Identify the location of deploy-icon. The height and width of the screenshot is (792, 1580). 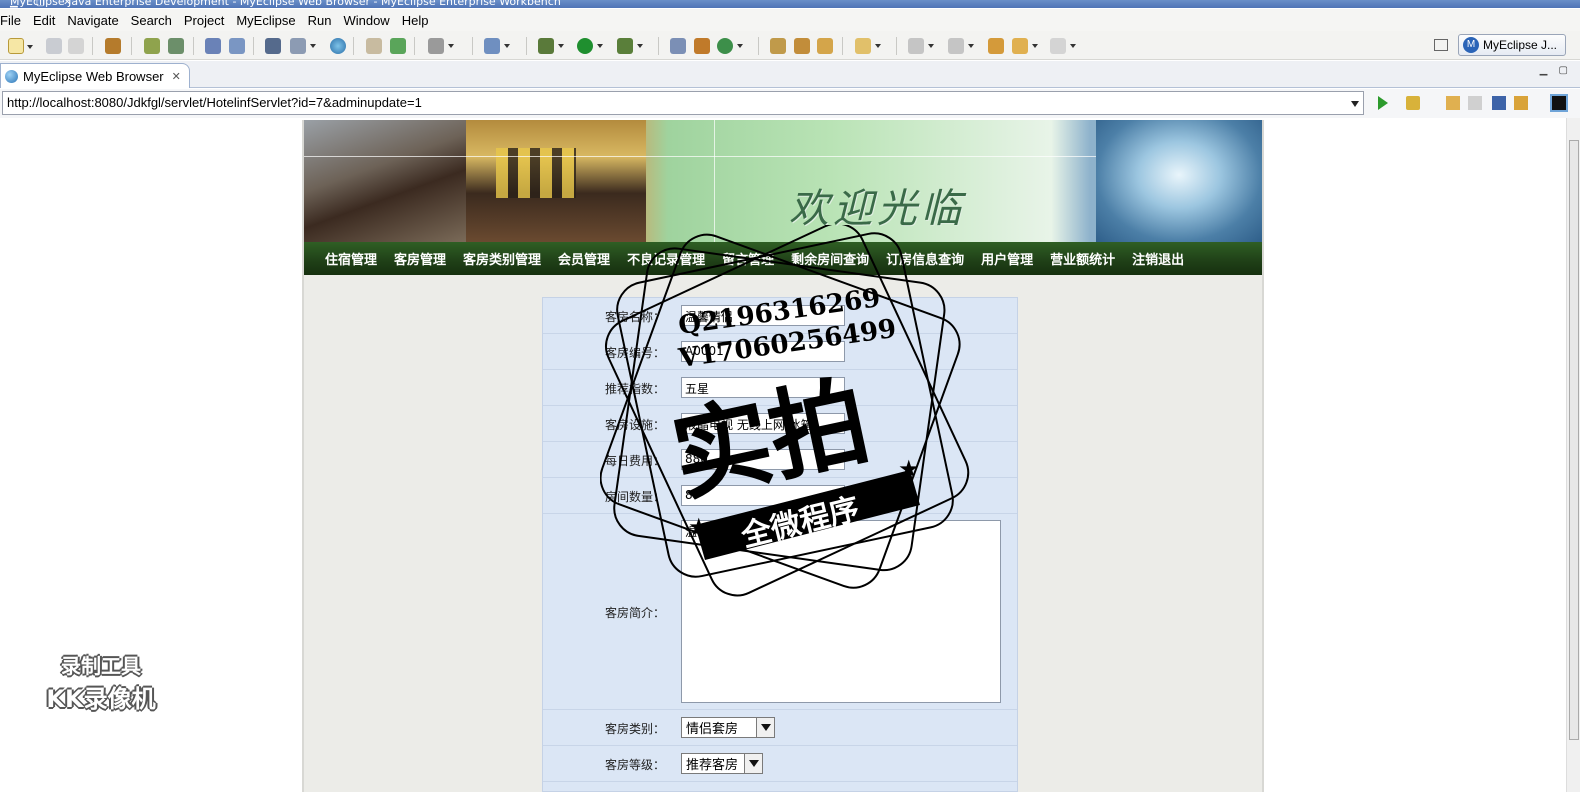
(273, 46).